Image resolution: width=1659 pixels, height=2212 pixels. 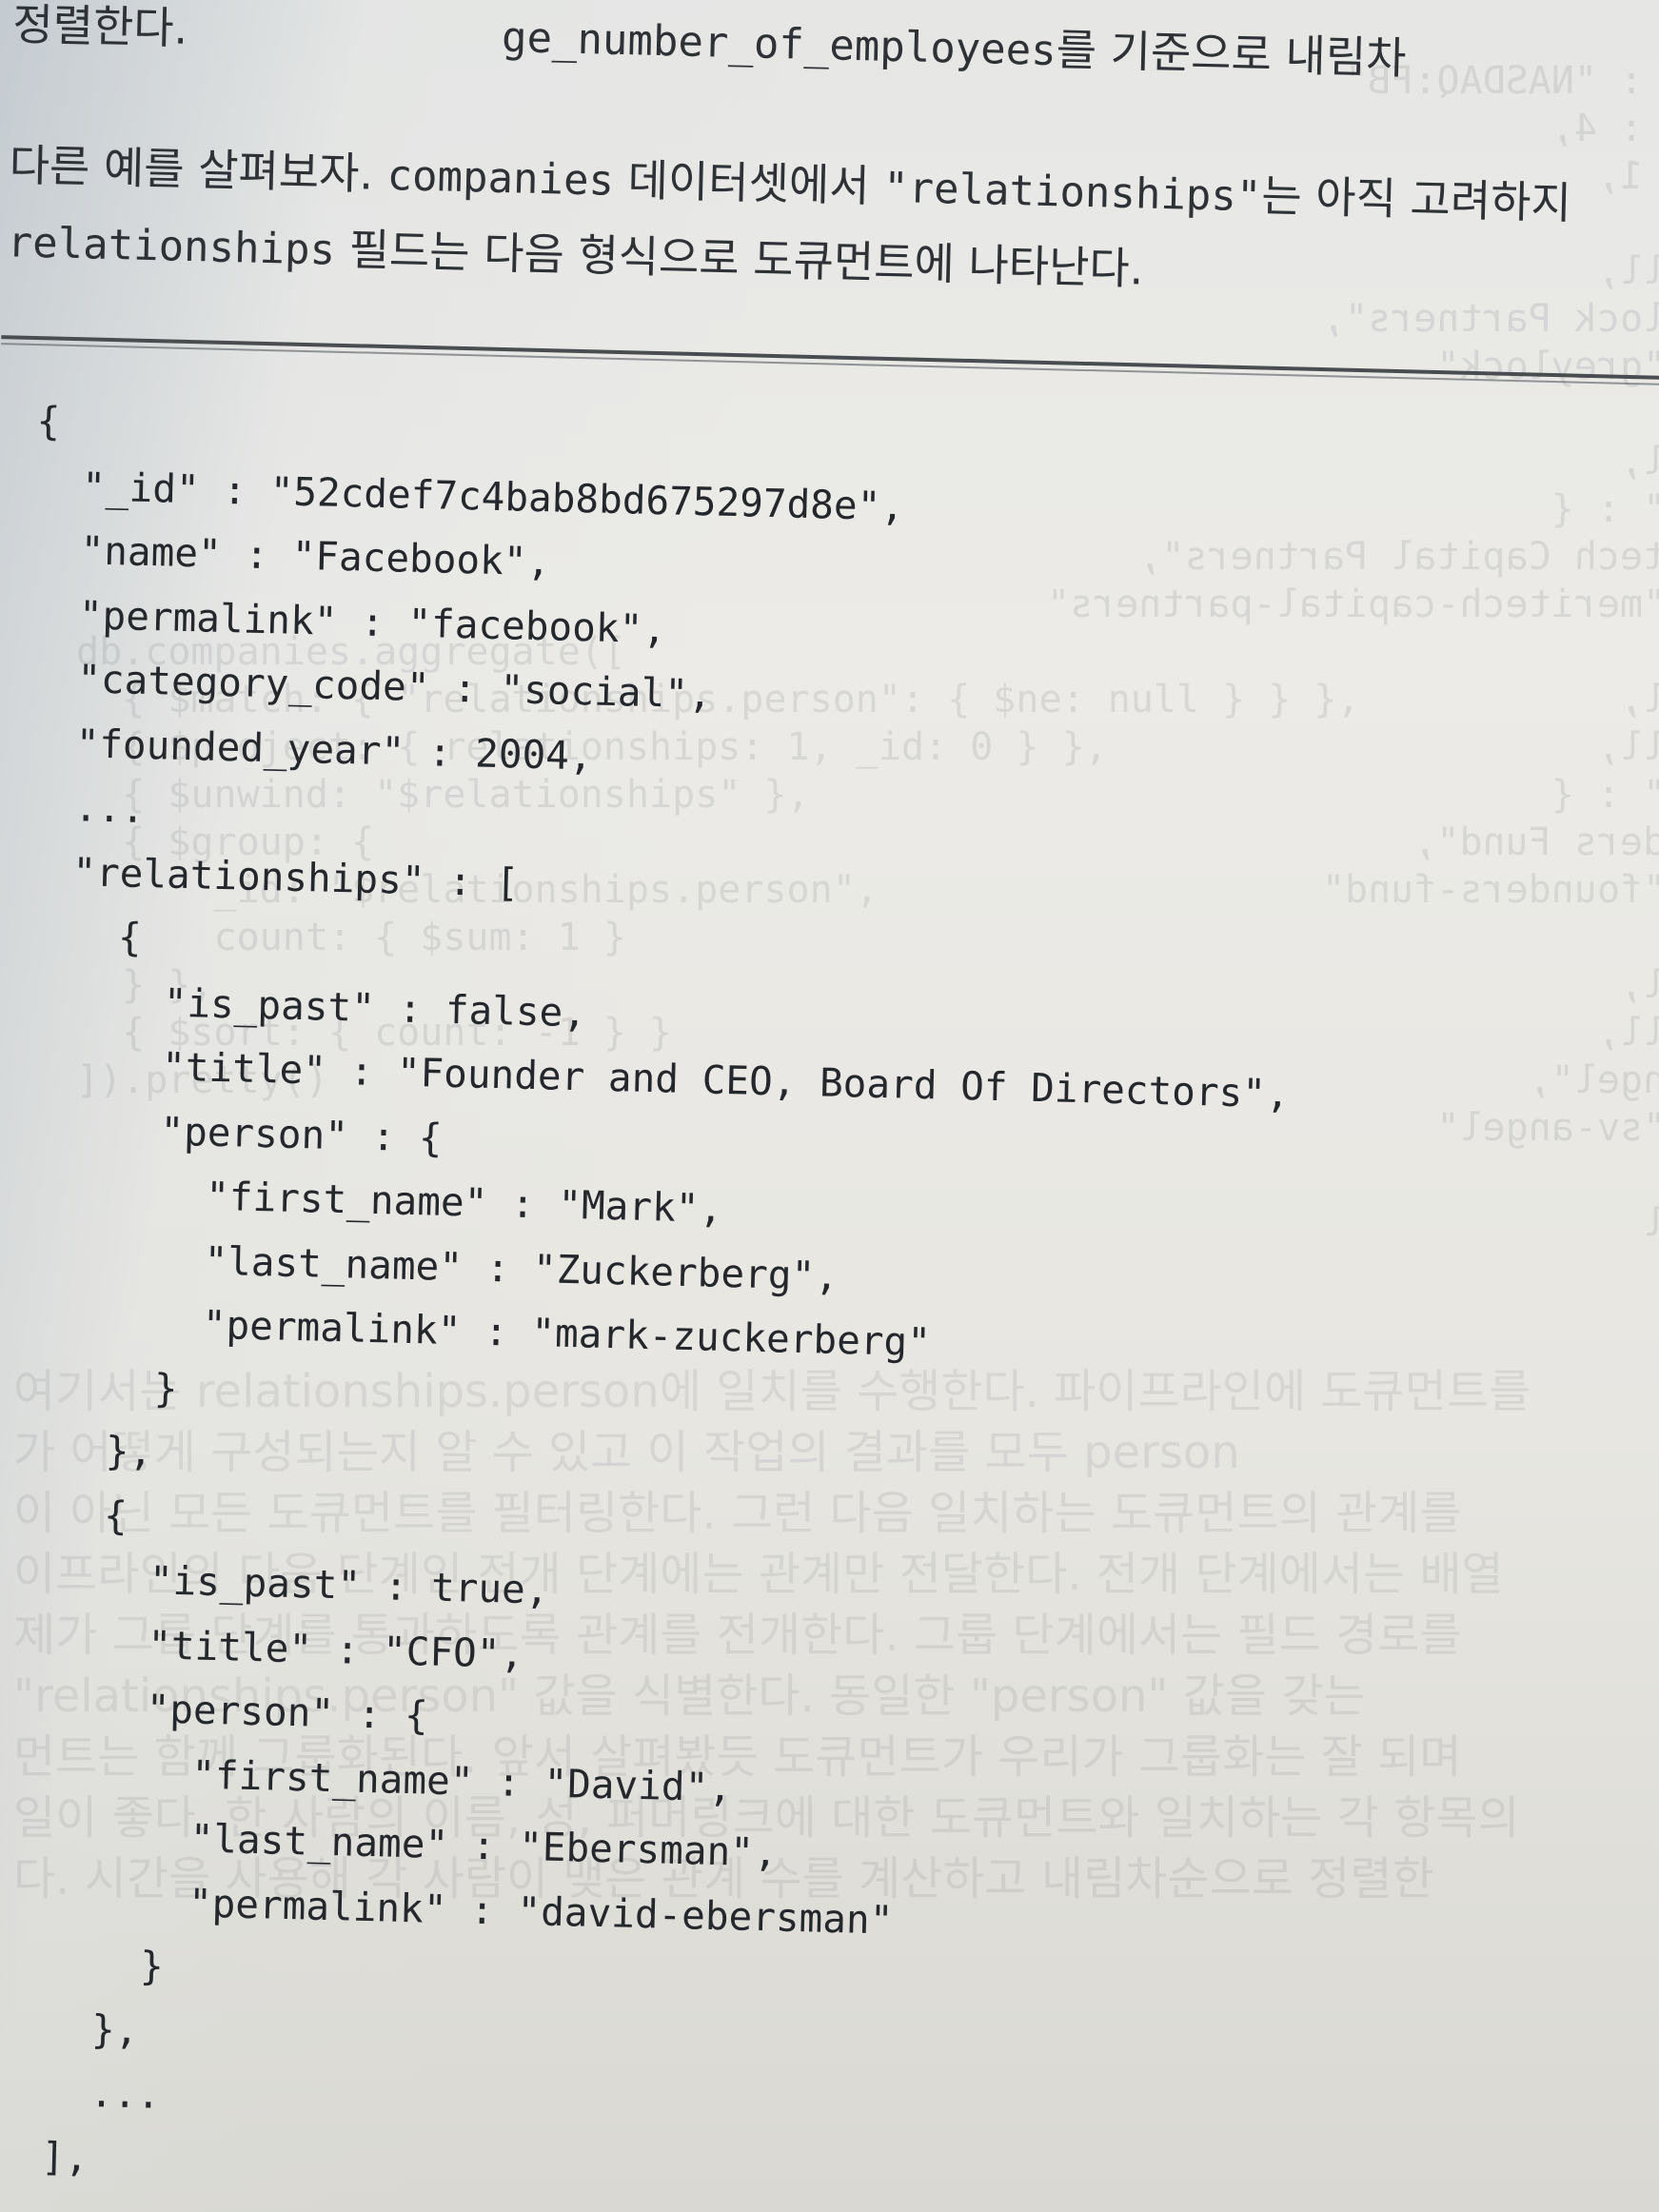 I want to click on prose-line-2-code-relationships: "relationships", so click(x=1072, y=192).